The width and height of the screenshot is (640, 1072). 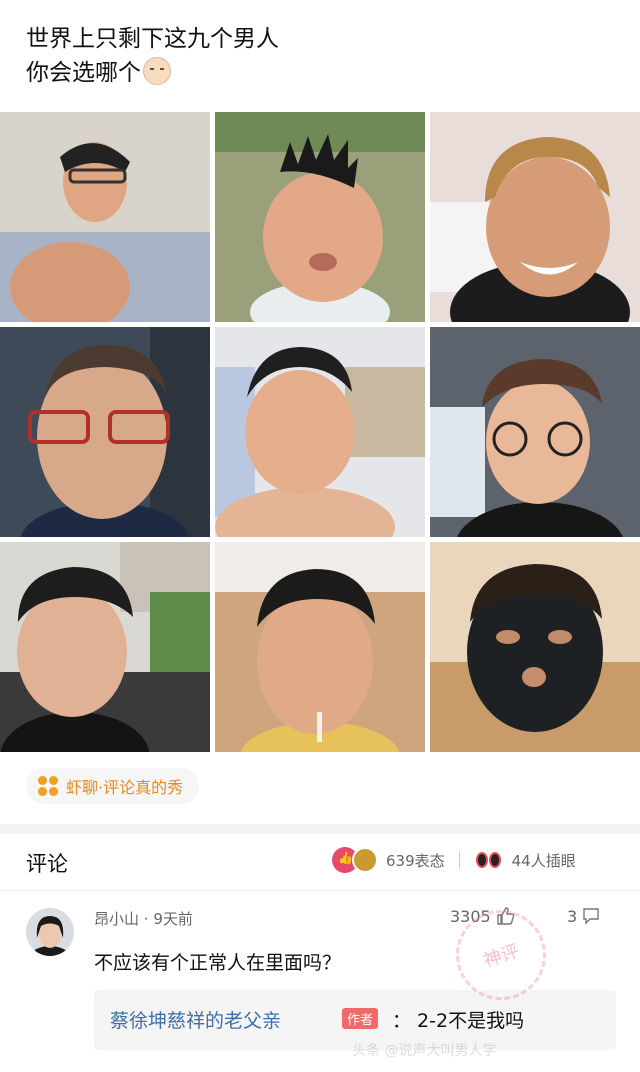 I want to click on reply-text: ： 2-2不是我吗, so click(x=458, y=1021).